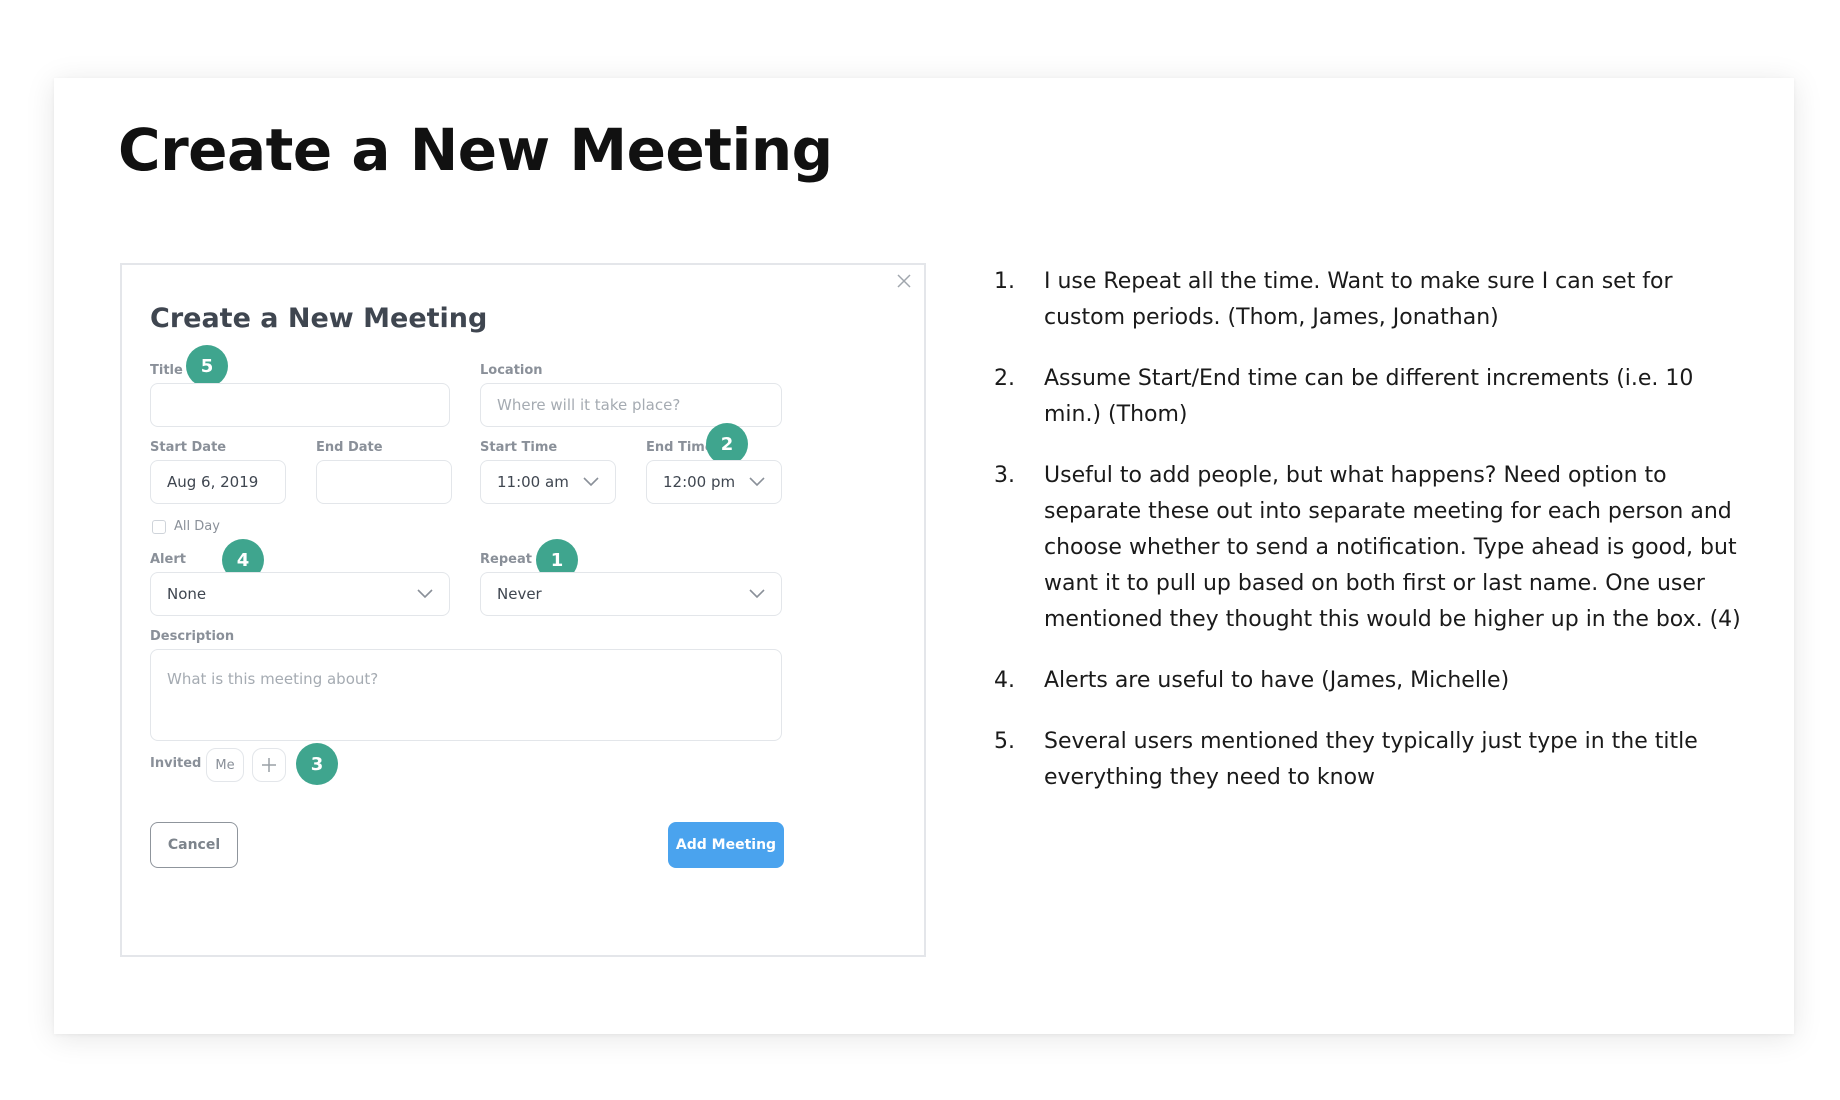 This screenshot has width=1840, height=1100. I want to click on note-number: 1., so click(1004, 281).